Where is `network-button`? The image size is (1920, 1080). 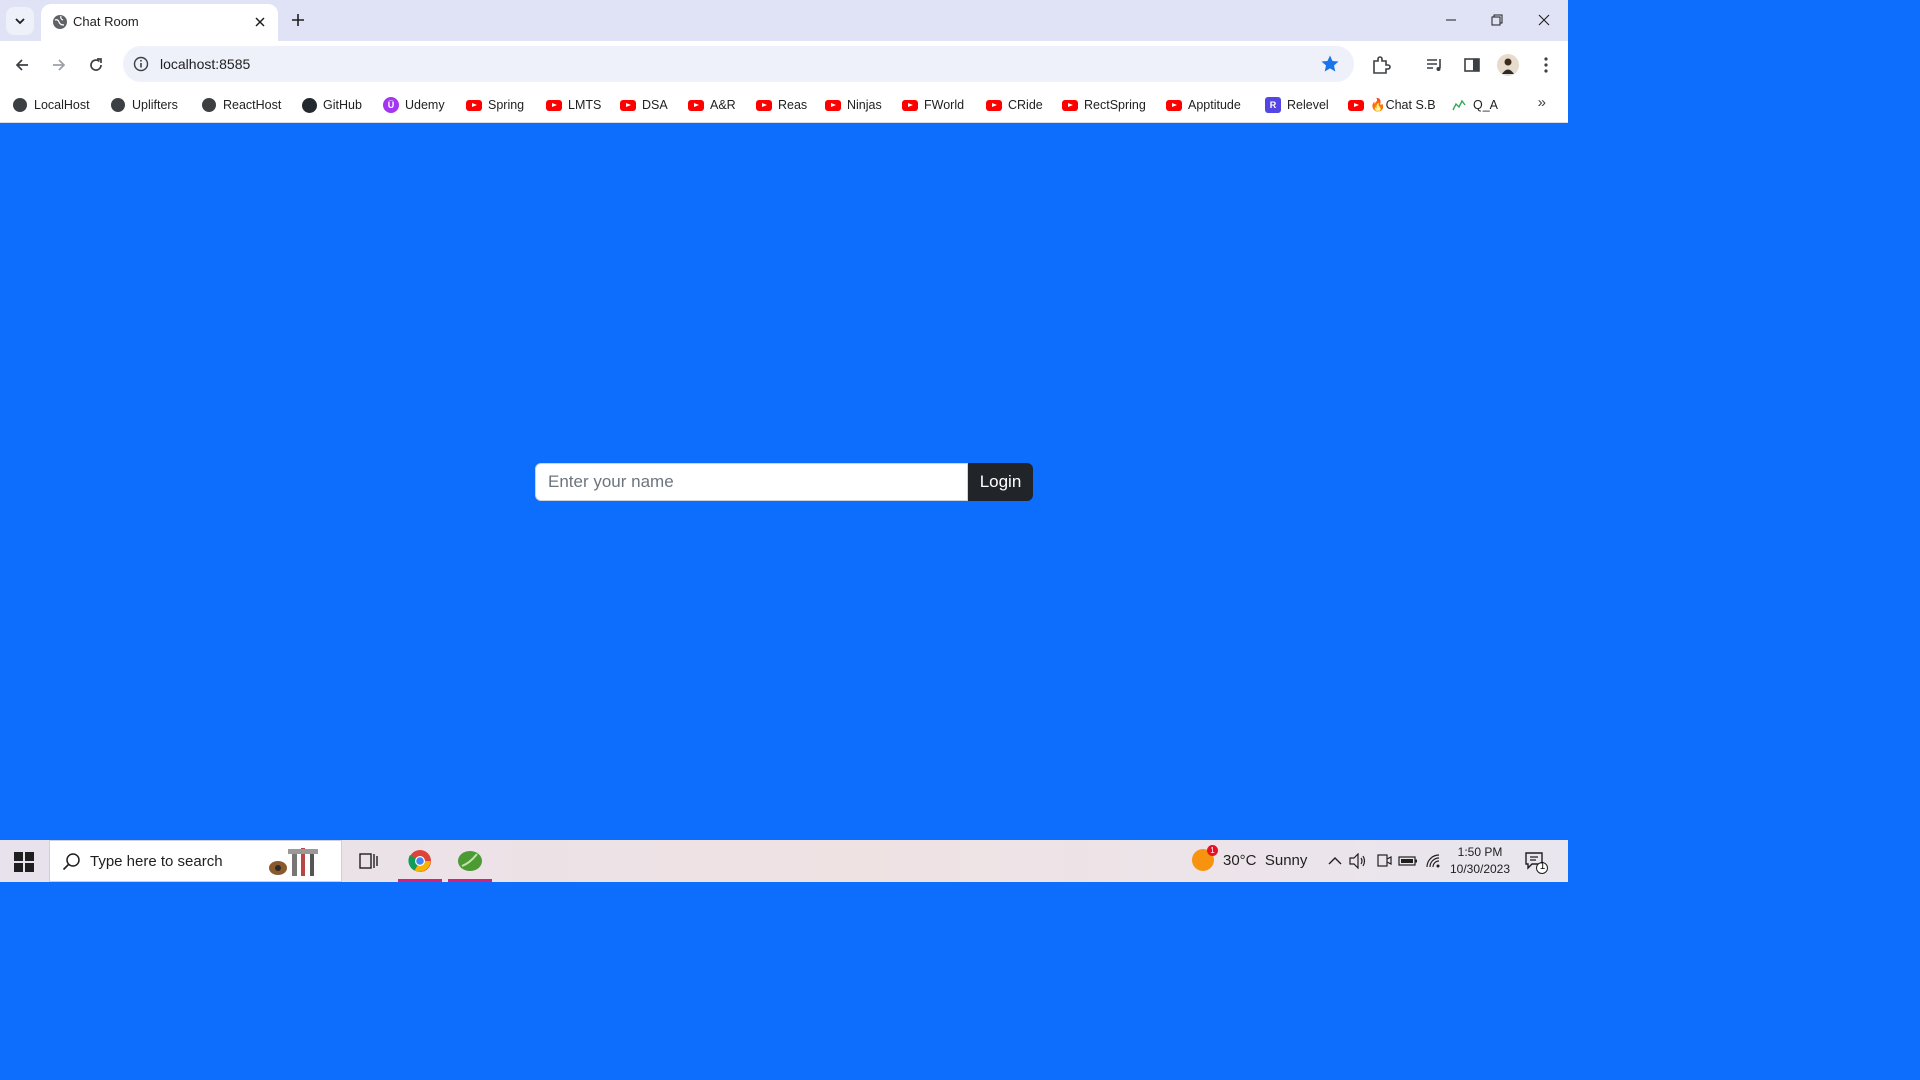 network-button is located at coordinates (1434, 861).